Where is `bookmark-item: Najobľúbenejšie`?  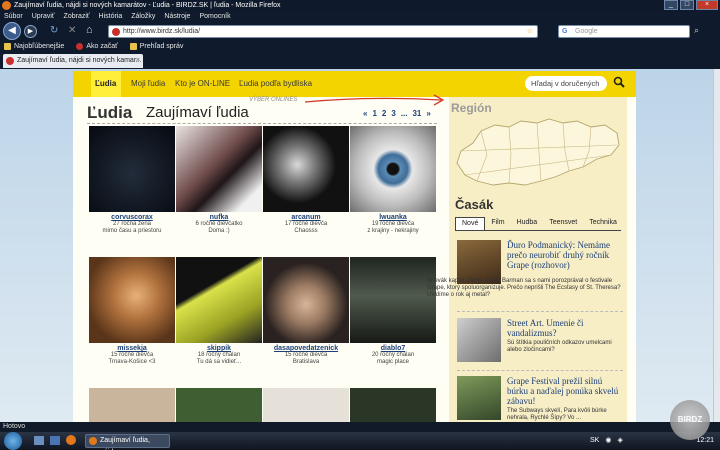
bookmark-item: Najobľúbenejšie is located at coordinates (34, 46).